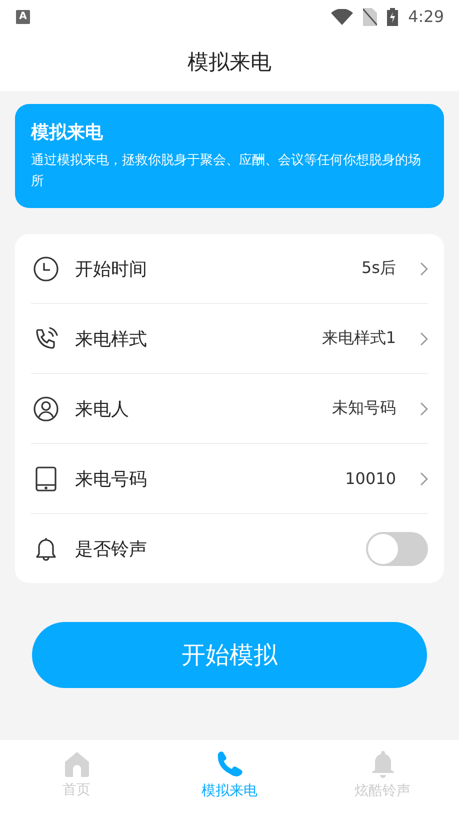  Describe the element at coordinates (226, 171) in the screenshot. I see `banner-text: 通过模拟来电，拯救你脱身于聚会、应酬、会议等任何你想脱身的场所` at that location.